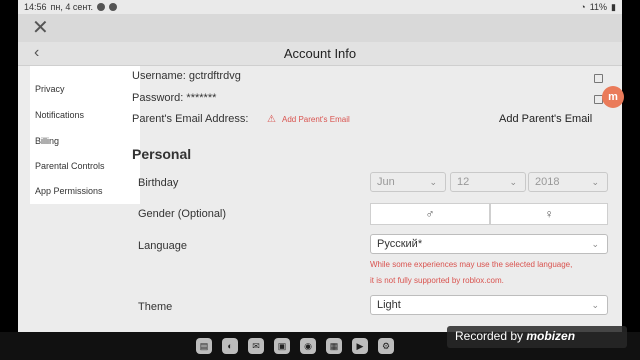  I want to click on close-icon: ✕, so click(40, 28).